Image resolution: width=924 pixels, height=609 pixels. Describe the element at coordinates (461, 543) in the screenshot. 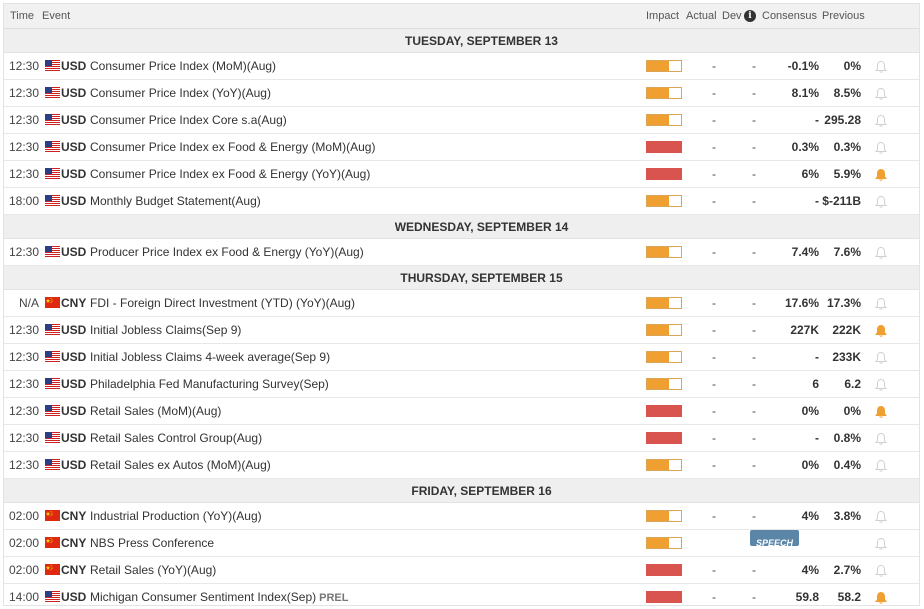

I see `event-row: 02:00 CNY NBS Press Conference SPEECH` at that location.